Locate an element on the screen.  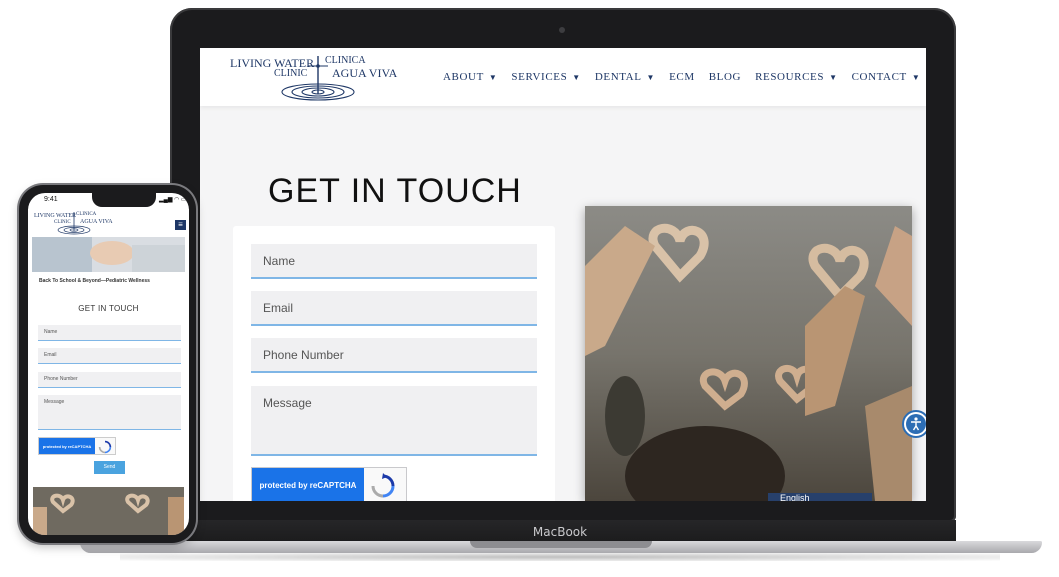
mobile-message-field: Message is located at coordinates (109, 412).